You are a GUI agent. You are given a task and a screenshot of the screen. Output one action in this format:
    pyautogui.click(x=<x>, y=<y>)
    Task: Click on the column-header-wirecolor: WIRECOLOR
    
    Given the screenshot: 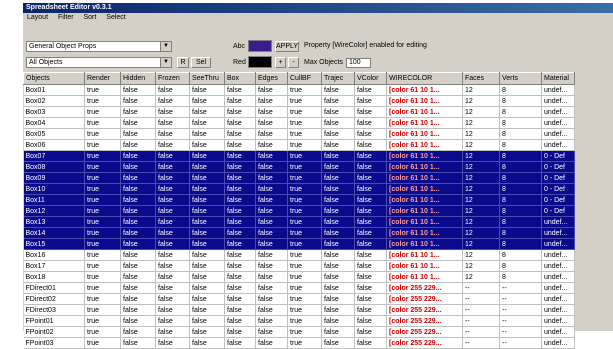 What is the action you would take?
    pyautogui.click(x=424, y=78)
    